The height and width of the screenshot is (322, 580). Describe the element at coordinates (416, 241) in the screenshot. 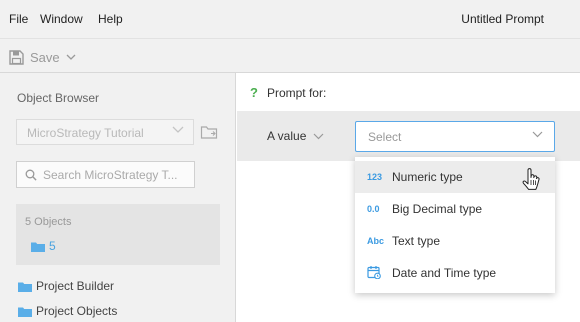

I see `menu-item-label: Text type` at that location.